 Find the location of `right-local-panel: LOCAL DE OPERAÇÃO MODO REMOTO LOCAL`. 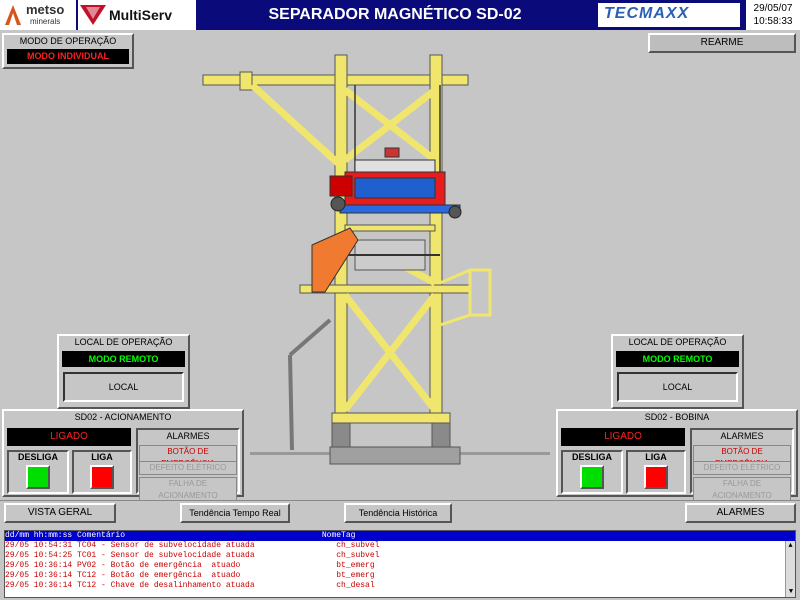

right-local-panel: LOCAL DE OPERAÇÃO MODO REMOTO LOCAL is located at coordinates (677, 371).